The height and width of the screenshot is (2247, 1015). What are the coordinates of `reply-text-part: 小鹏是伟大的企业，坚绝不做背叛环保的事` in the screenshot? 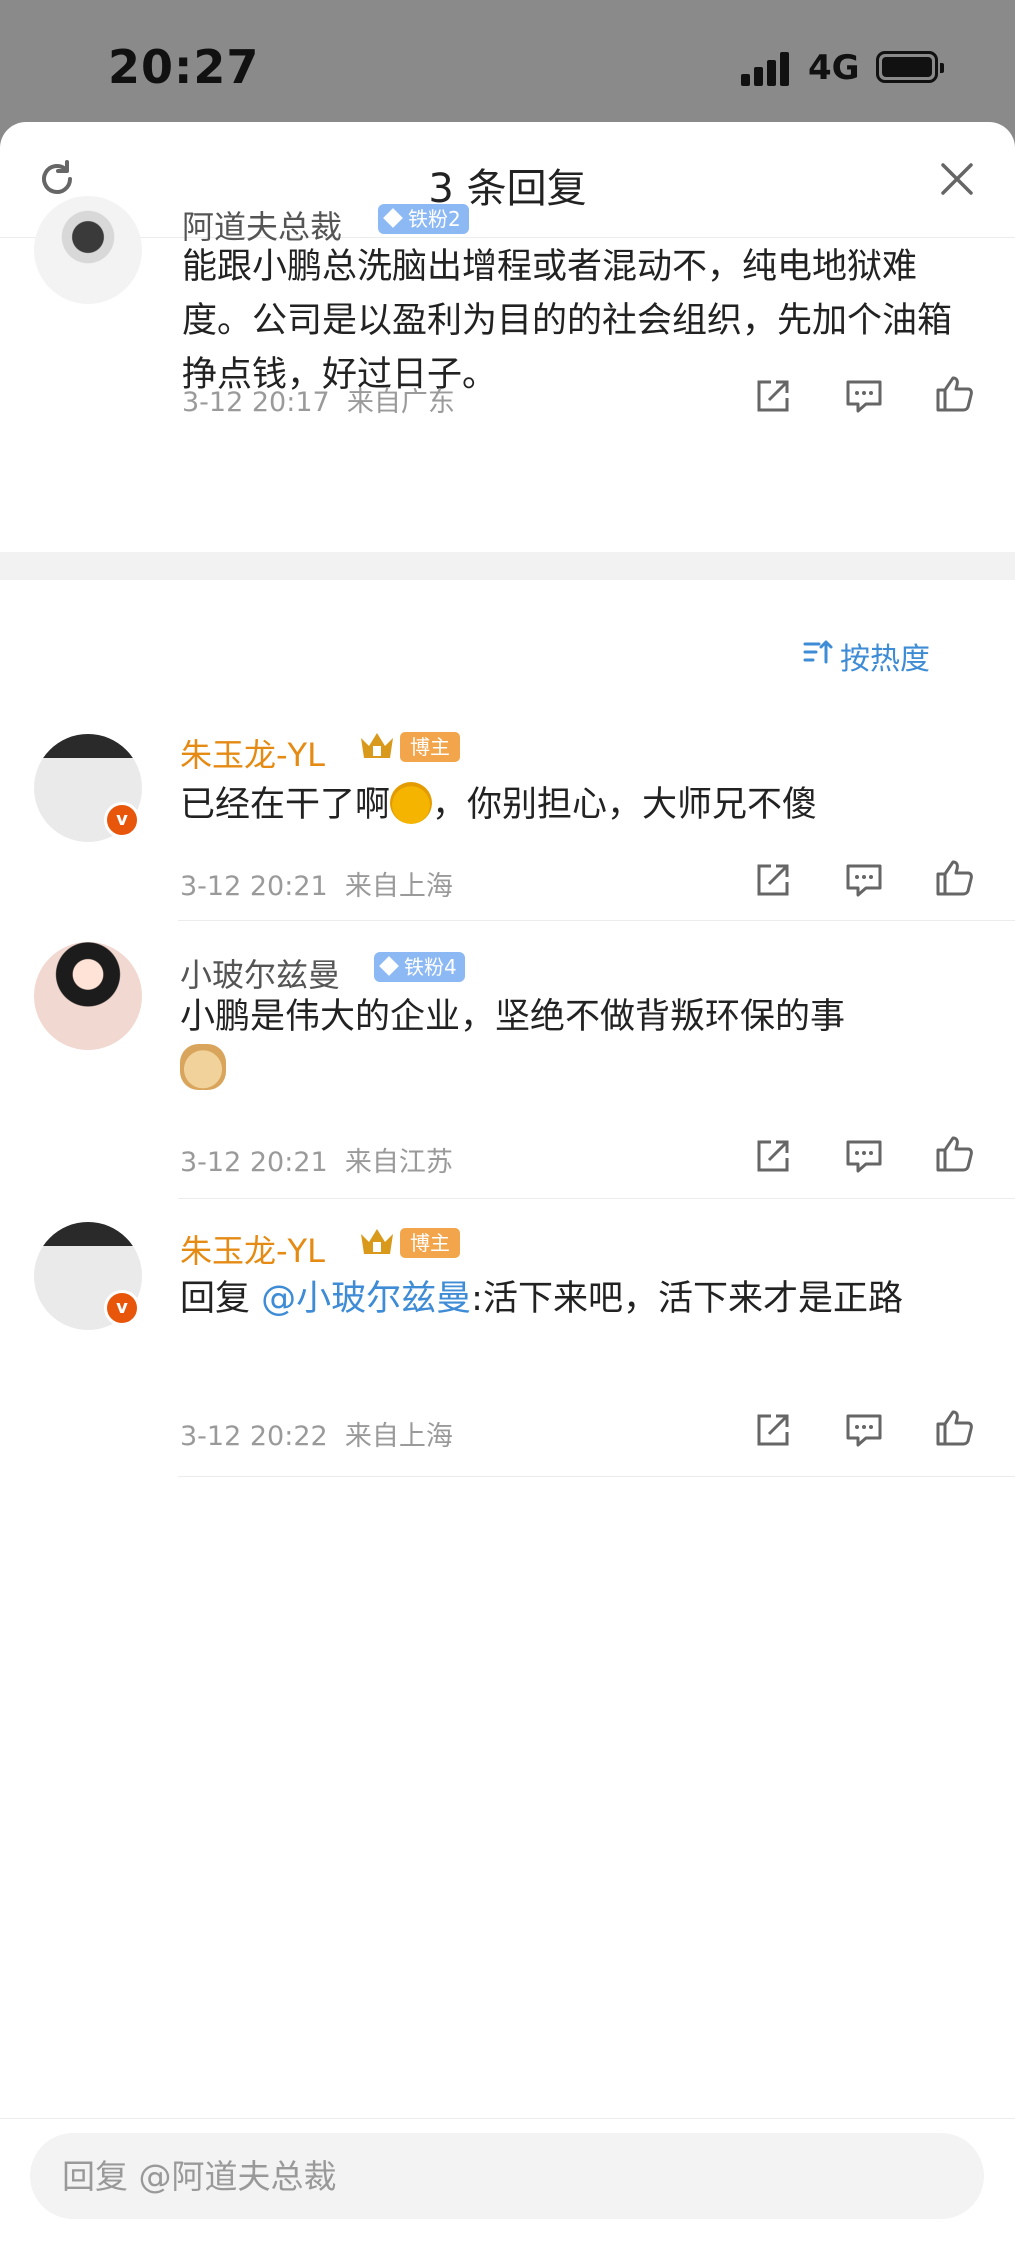 It's located at (513, 1017).